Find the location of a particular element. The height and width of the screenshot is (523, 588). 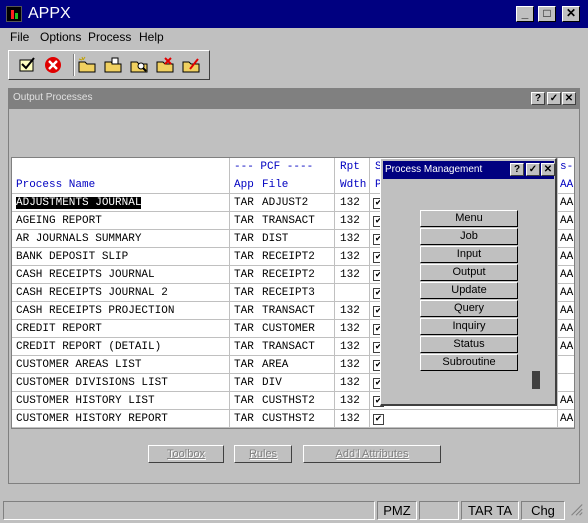

app-title-bar: APPX _ □ ✕ is located at coordinates (294, 14).